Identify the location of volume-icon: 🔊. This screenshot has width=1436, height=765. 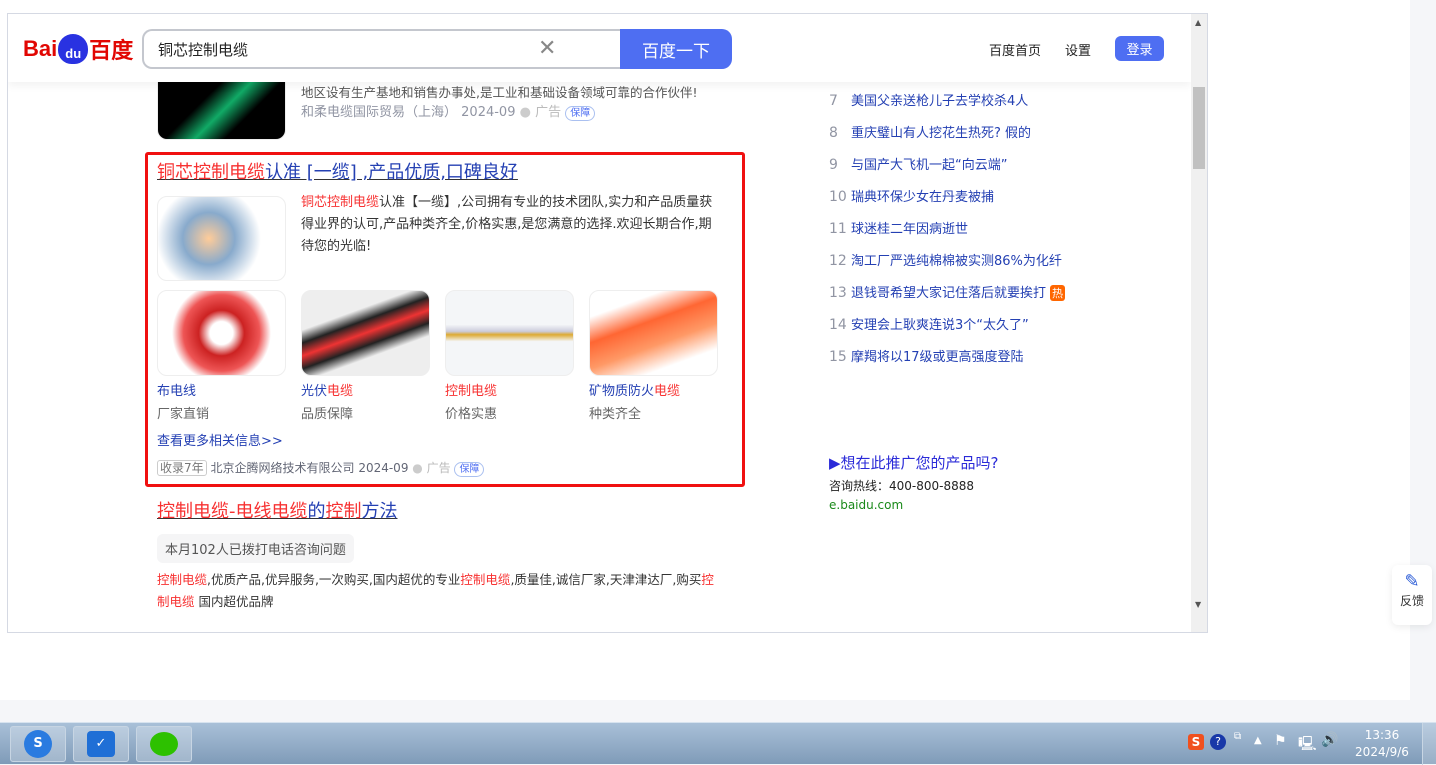
(1329, 740).